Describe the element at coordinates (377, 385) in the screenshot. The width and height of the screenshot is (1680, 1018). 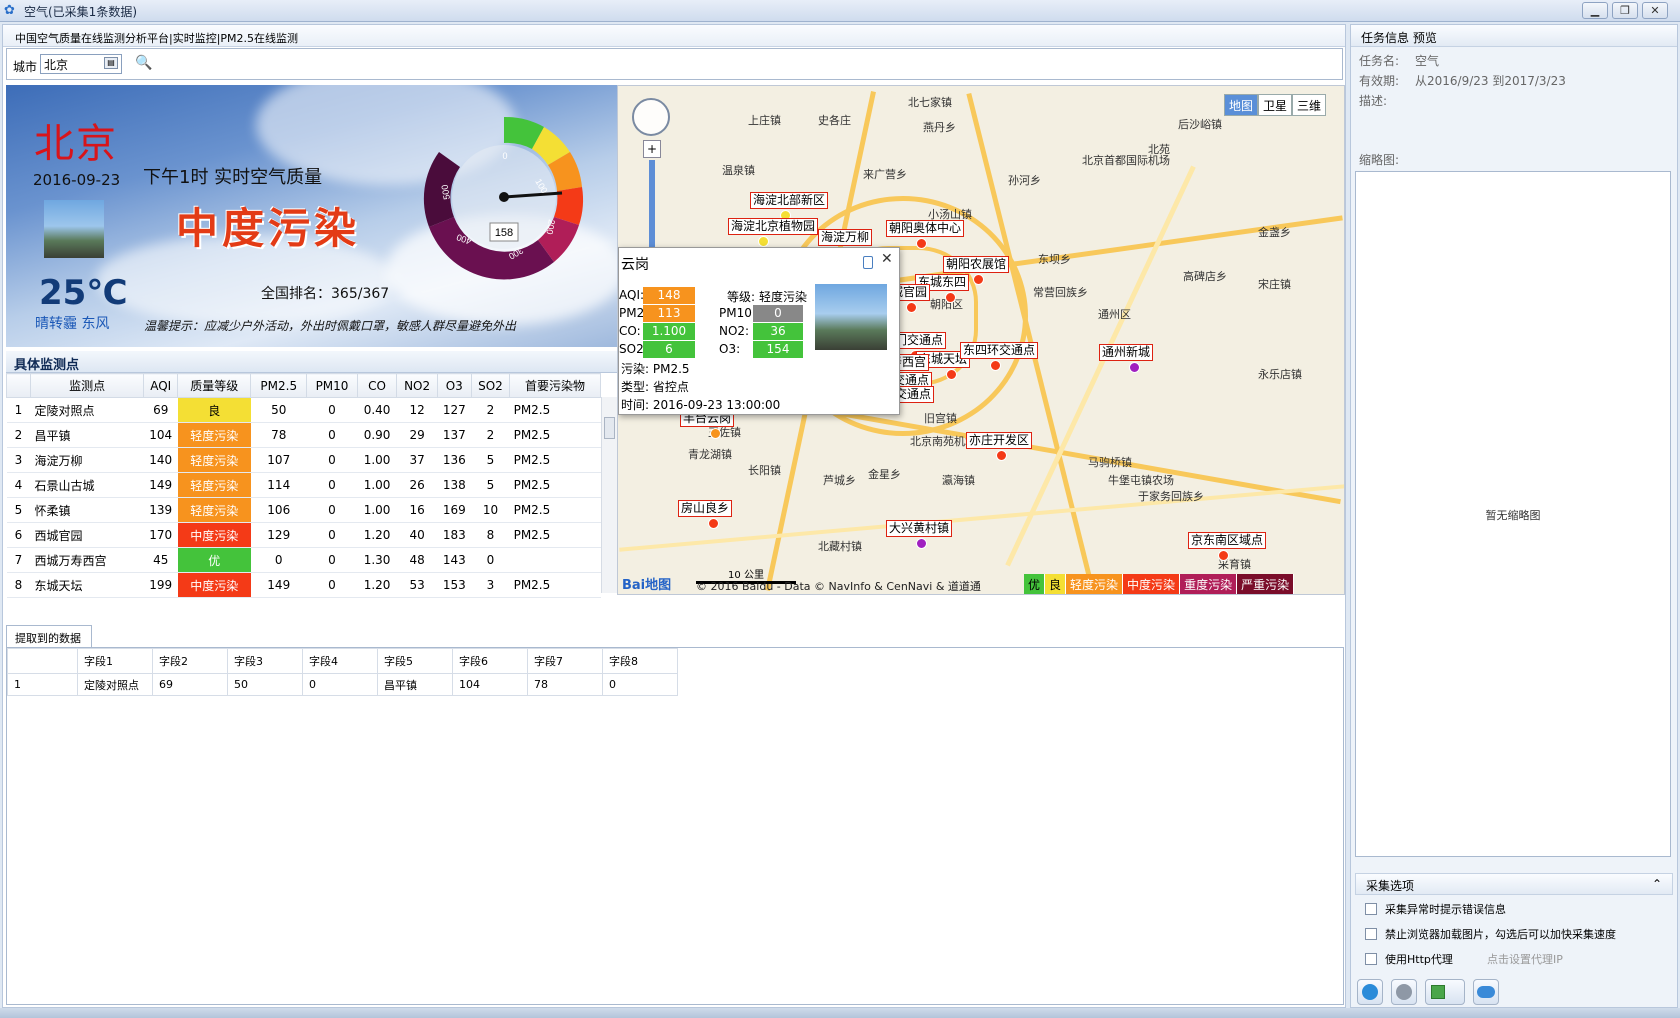
I see `column-header: CO` at that location.